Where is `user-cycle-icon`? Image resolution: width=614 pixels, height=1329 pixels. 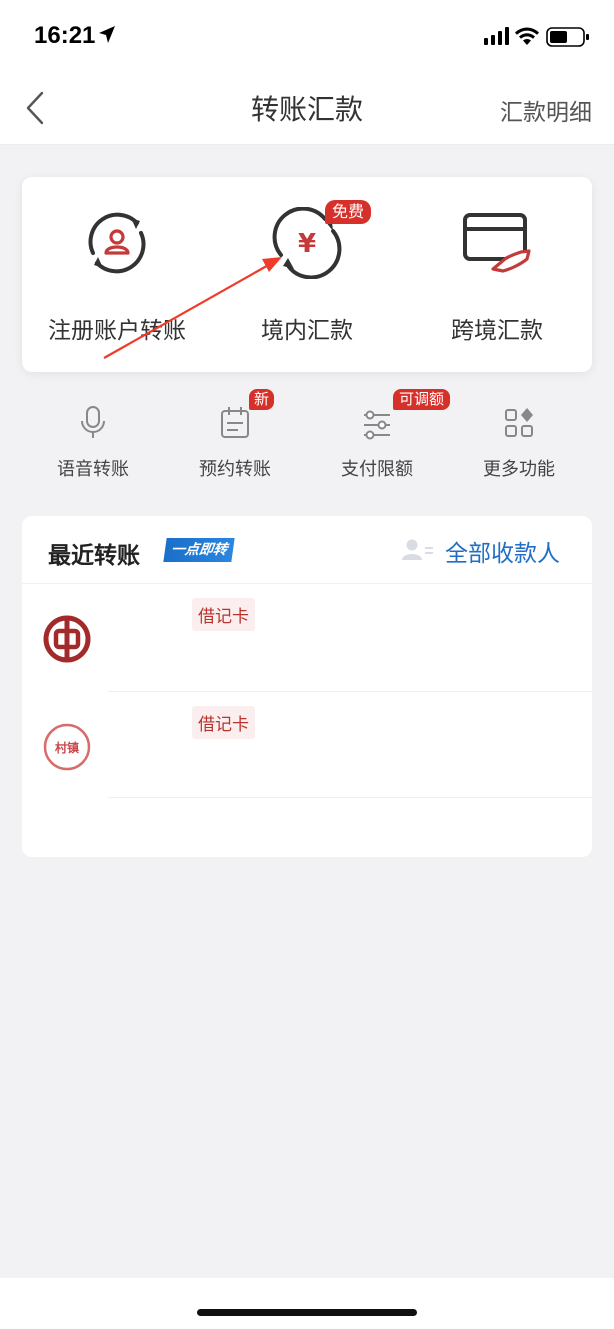 user-cycle-icon is located at coordinates (117, 243).